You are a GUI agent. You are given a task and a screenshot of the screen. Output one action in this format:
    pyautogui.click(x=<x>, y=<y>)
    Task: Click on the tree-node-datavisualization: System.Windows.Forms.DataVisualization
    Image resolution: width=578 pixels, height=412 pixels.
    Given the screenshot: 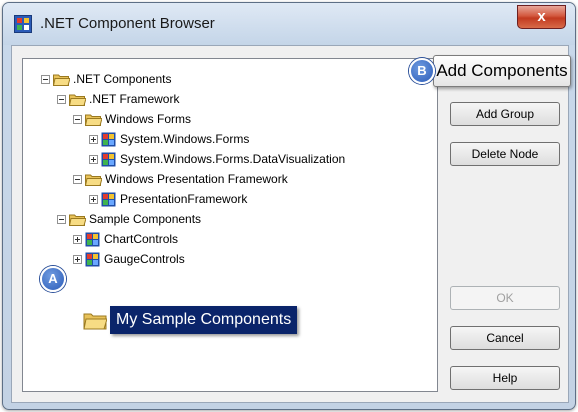 What is the action you would take?
    pyautogui.click(x=217, y=159)
    